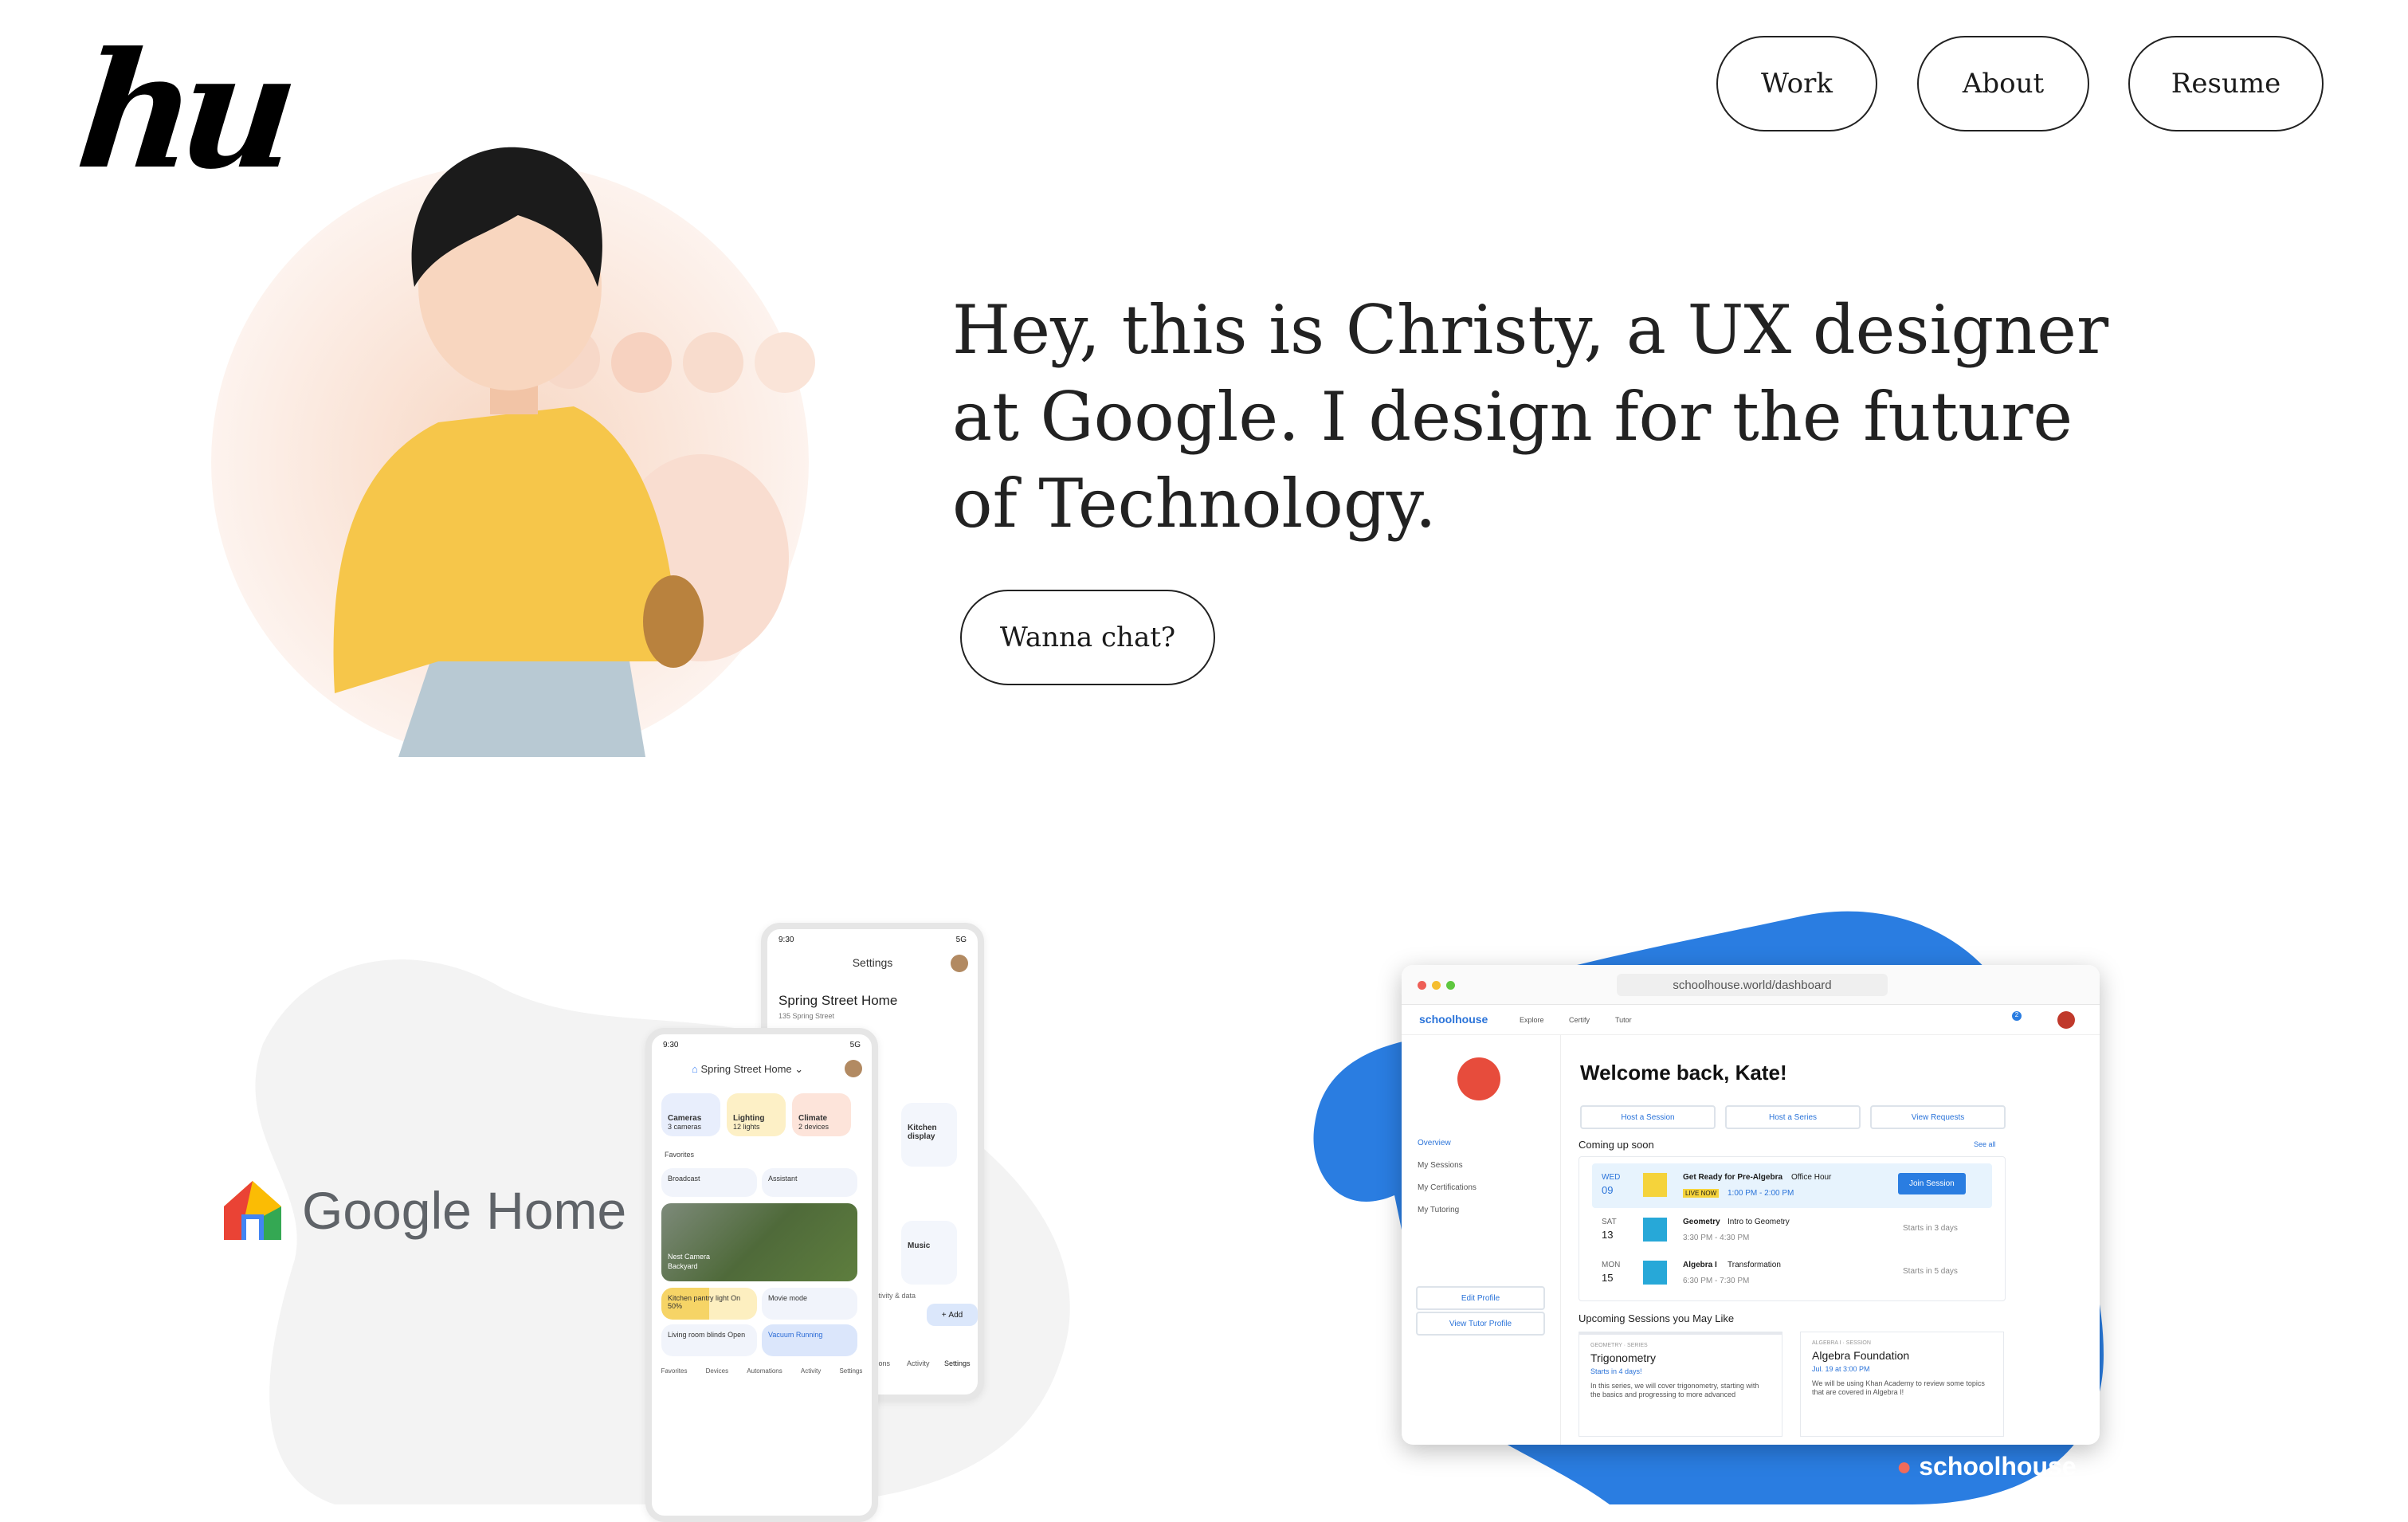  Describe the element at coordinates (929, 1135) in the screenshot. I see `tile-kitchen-display: Kitchen display` at that location.